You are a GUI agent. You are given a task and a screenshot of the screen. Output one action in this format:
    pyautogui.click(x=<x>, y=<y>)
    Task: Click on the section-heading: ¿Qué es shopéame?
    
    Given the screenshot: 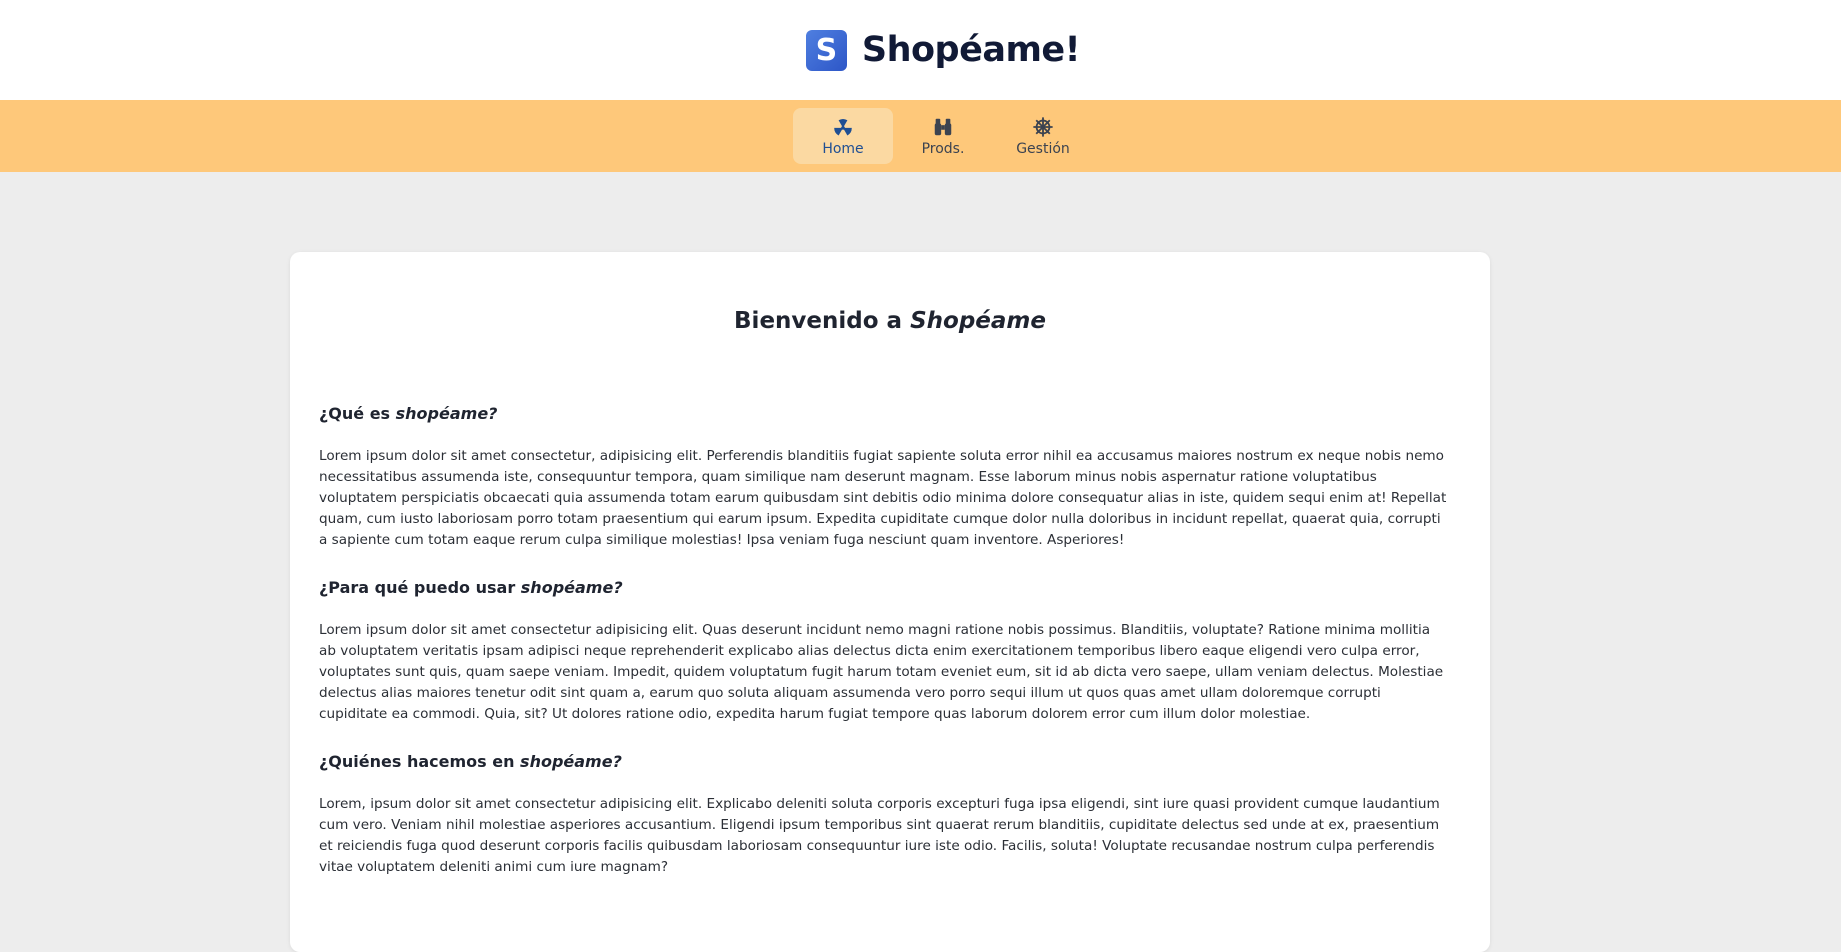 What is the action you would take?
    pyautogui.click(x=884, y=414)
    